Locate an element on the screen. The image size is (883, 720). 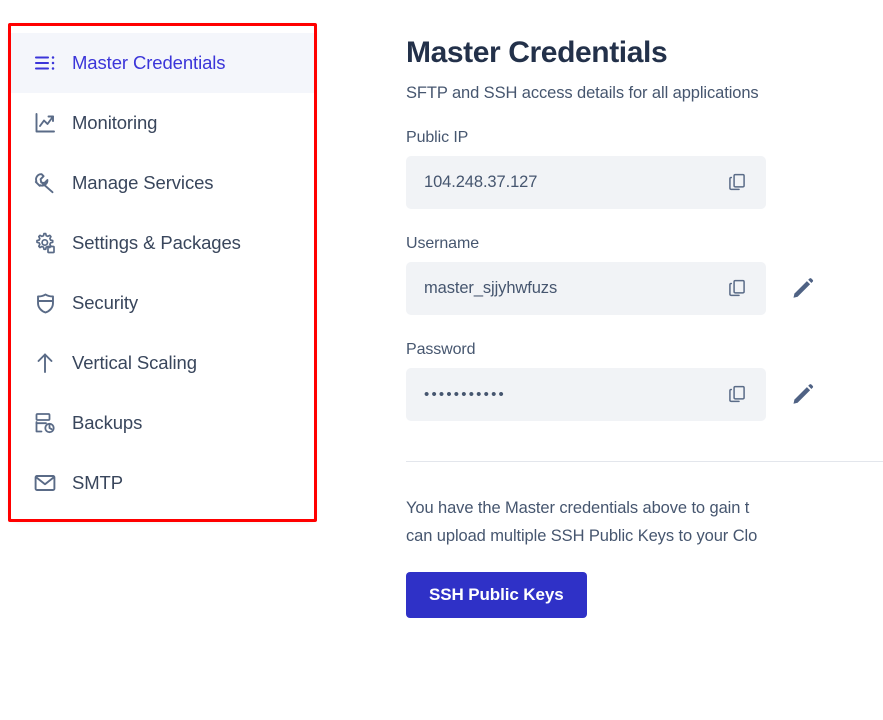
gear-package-icon is located at coordinates (45, 243).